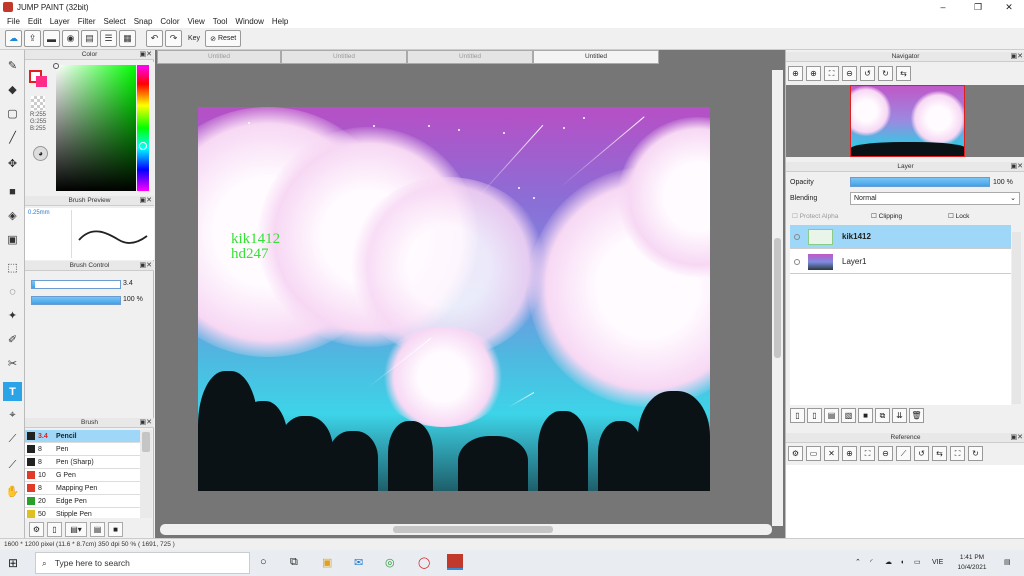 Image resolution: width=1024 pixels, height=576 pixels. What do you see at coordinates (327, 562) in the screenshot?
I see `store-icon: ▣` at bounding box center [327, 562].